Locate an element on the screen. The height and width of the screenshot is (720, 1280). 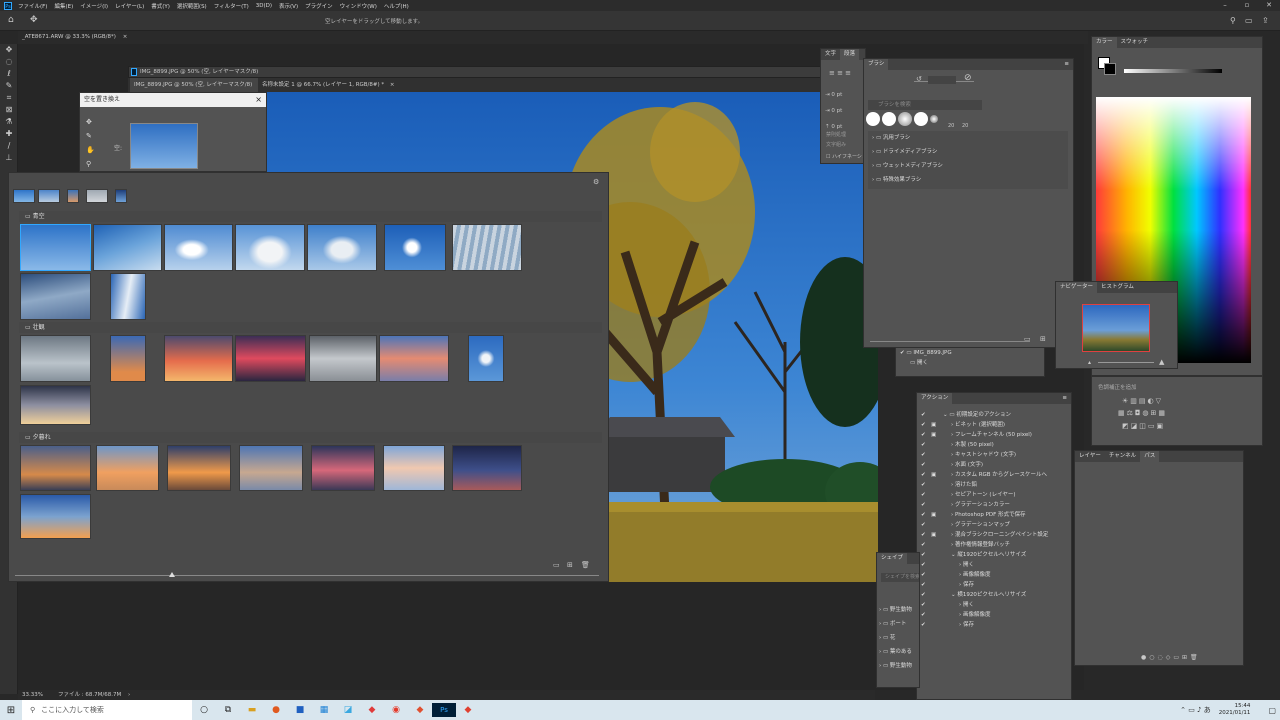
hand-tool-icon: ✋ is located at coordinates (90, 150).